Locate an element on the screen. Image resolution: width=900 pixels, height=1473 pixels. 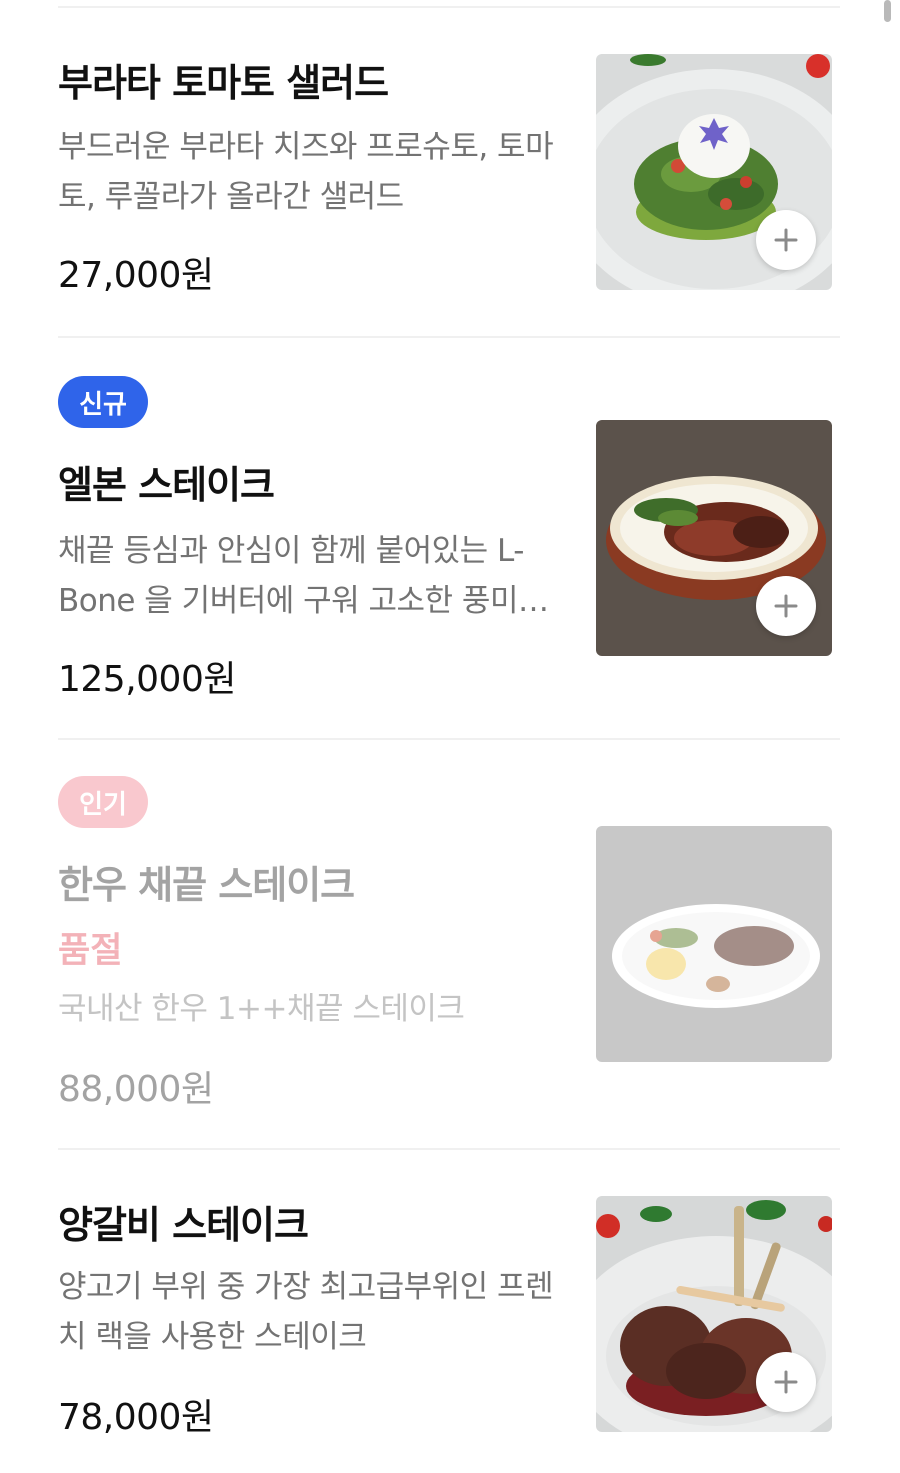
menu-item-description: 양고기 부위 중 가장 최고급부위인 프렌치 랙을 사용한 스테이크 is located at coordinates (306, 1312).